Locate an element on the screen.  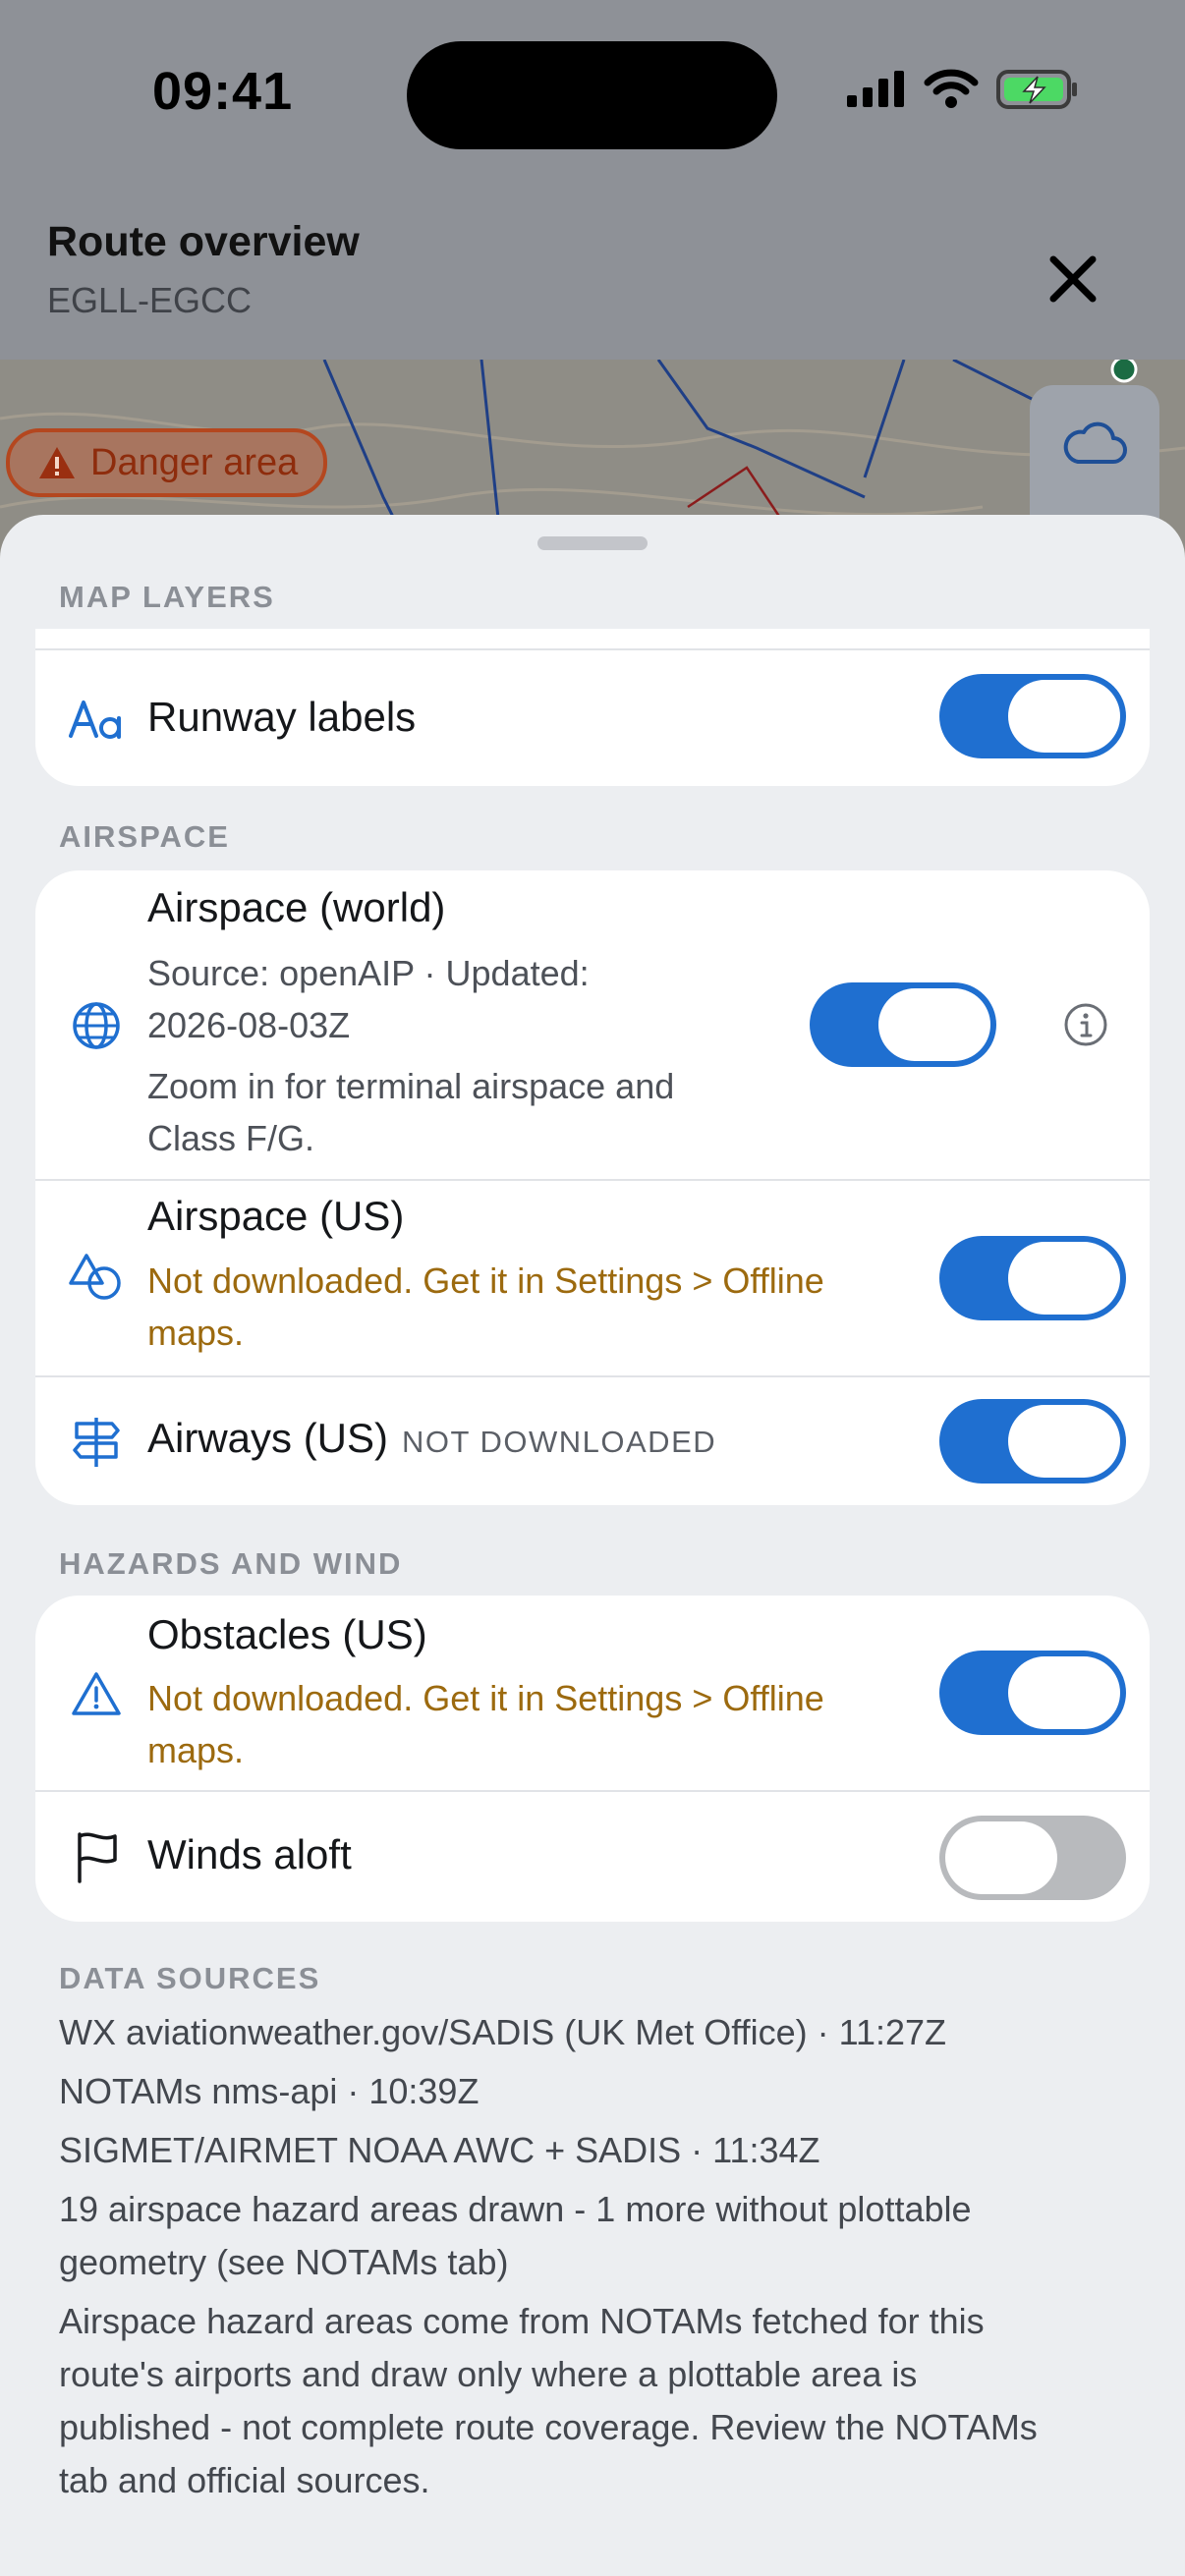
status-bar: 09:41 is located at coordinates (592, 93).